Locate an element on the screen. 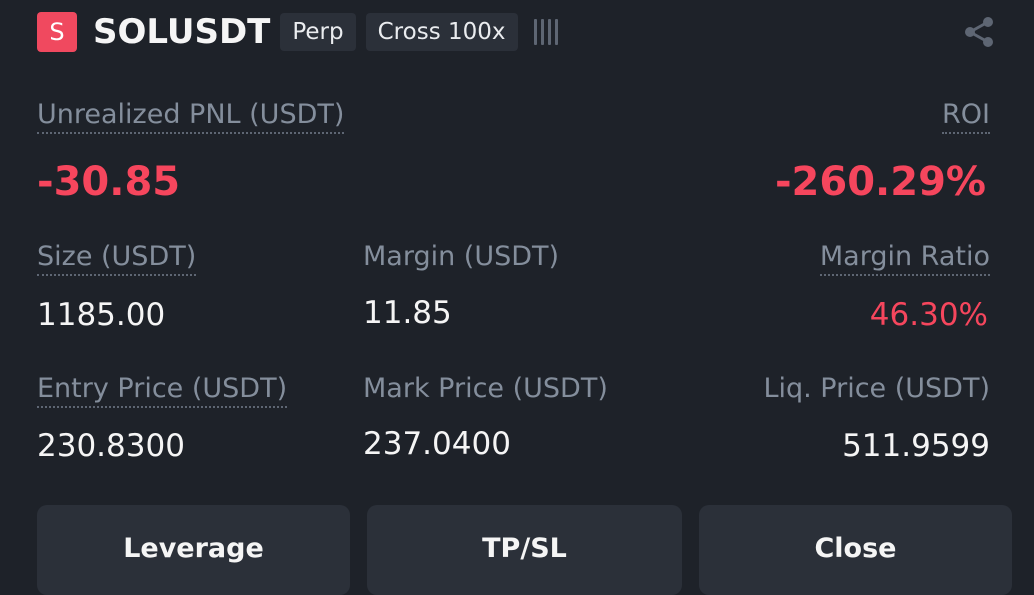  size-label: Size (USDT) is located at coordinates (117, 258).